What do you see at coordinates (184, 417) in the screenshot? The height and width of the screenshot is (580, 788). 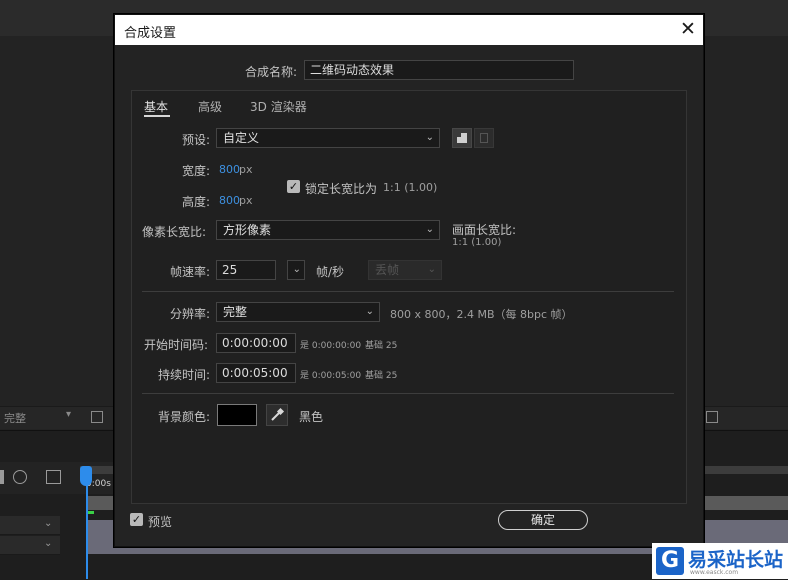 I see `bg-color-label: 背景颜色:` at bounding box center [184, 417].